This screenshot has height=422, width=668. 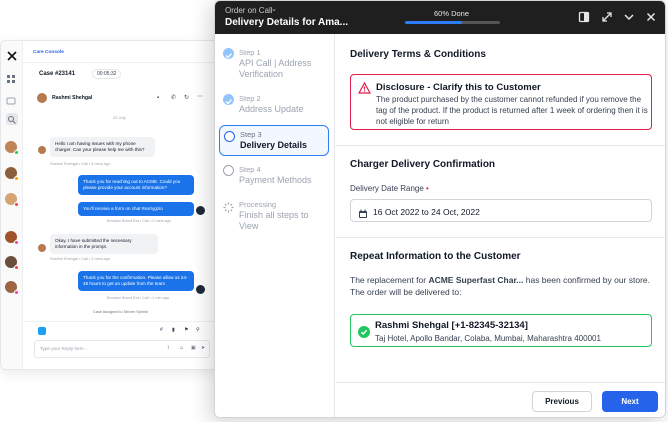 I want to click on delivery-date-range-field: 16 Oct 2022 to 24 Oct, 2022, so click(x=501, y=210).